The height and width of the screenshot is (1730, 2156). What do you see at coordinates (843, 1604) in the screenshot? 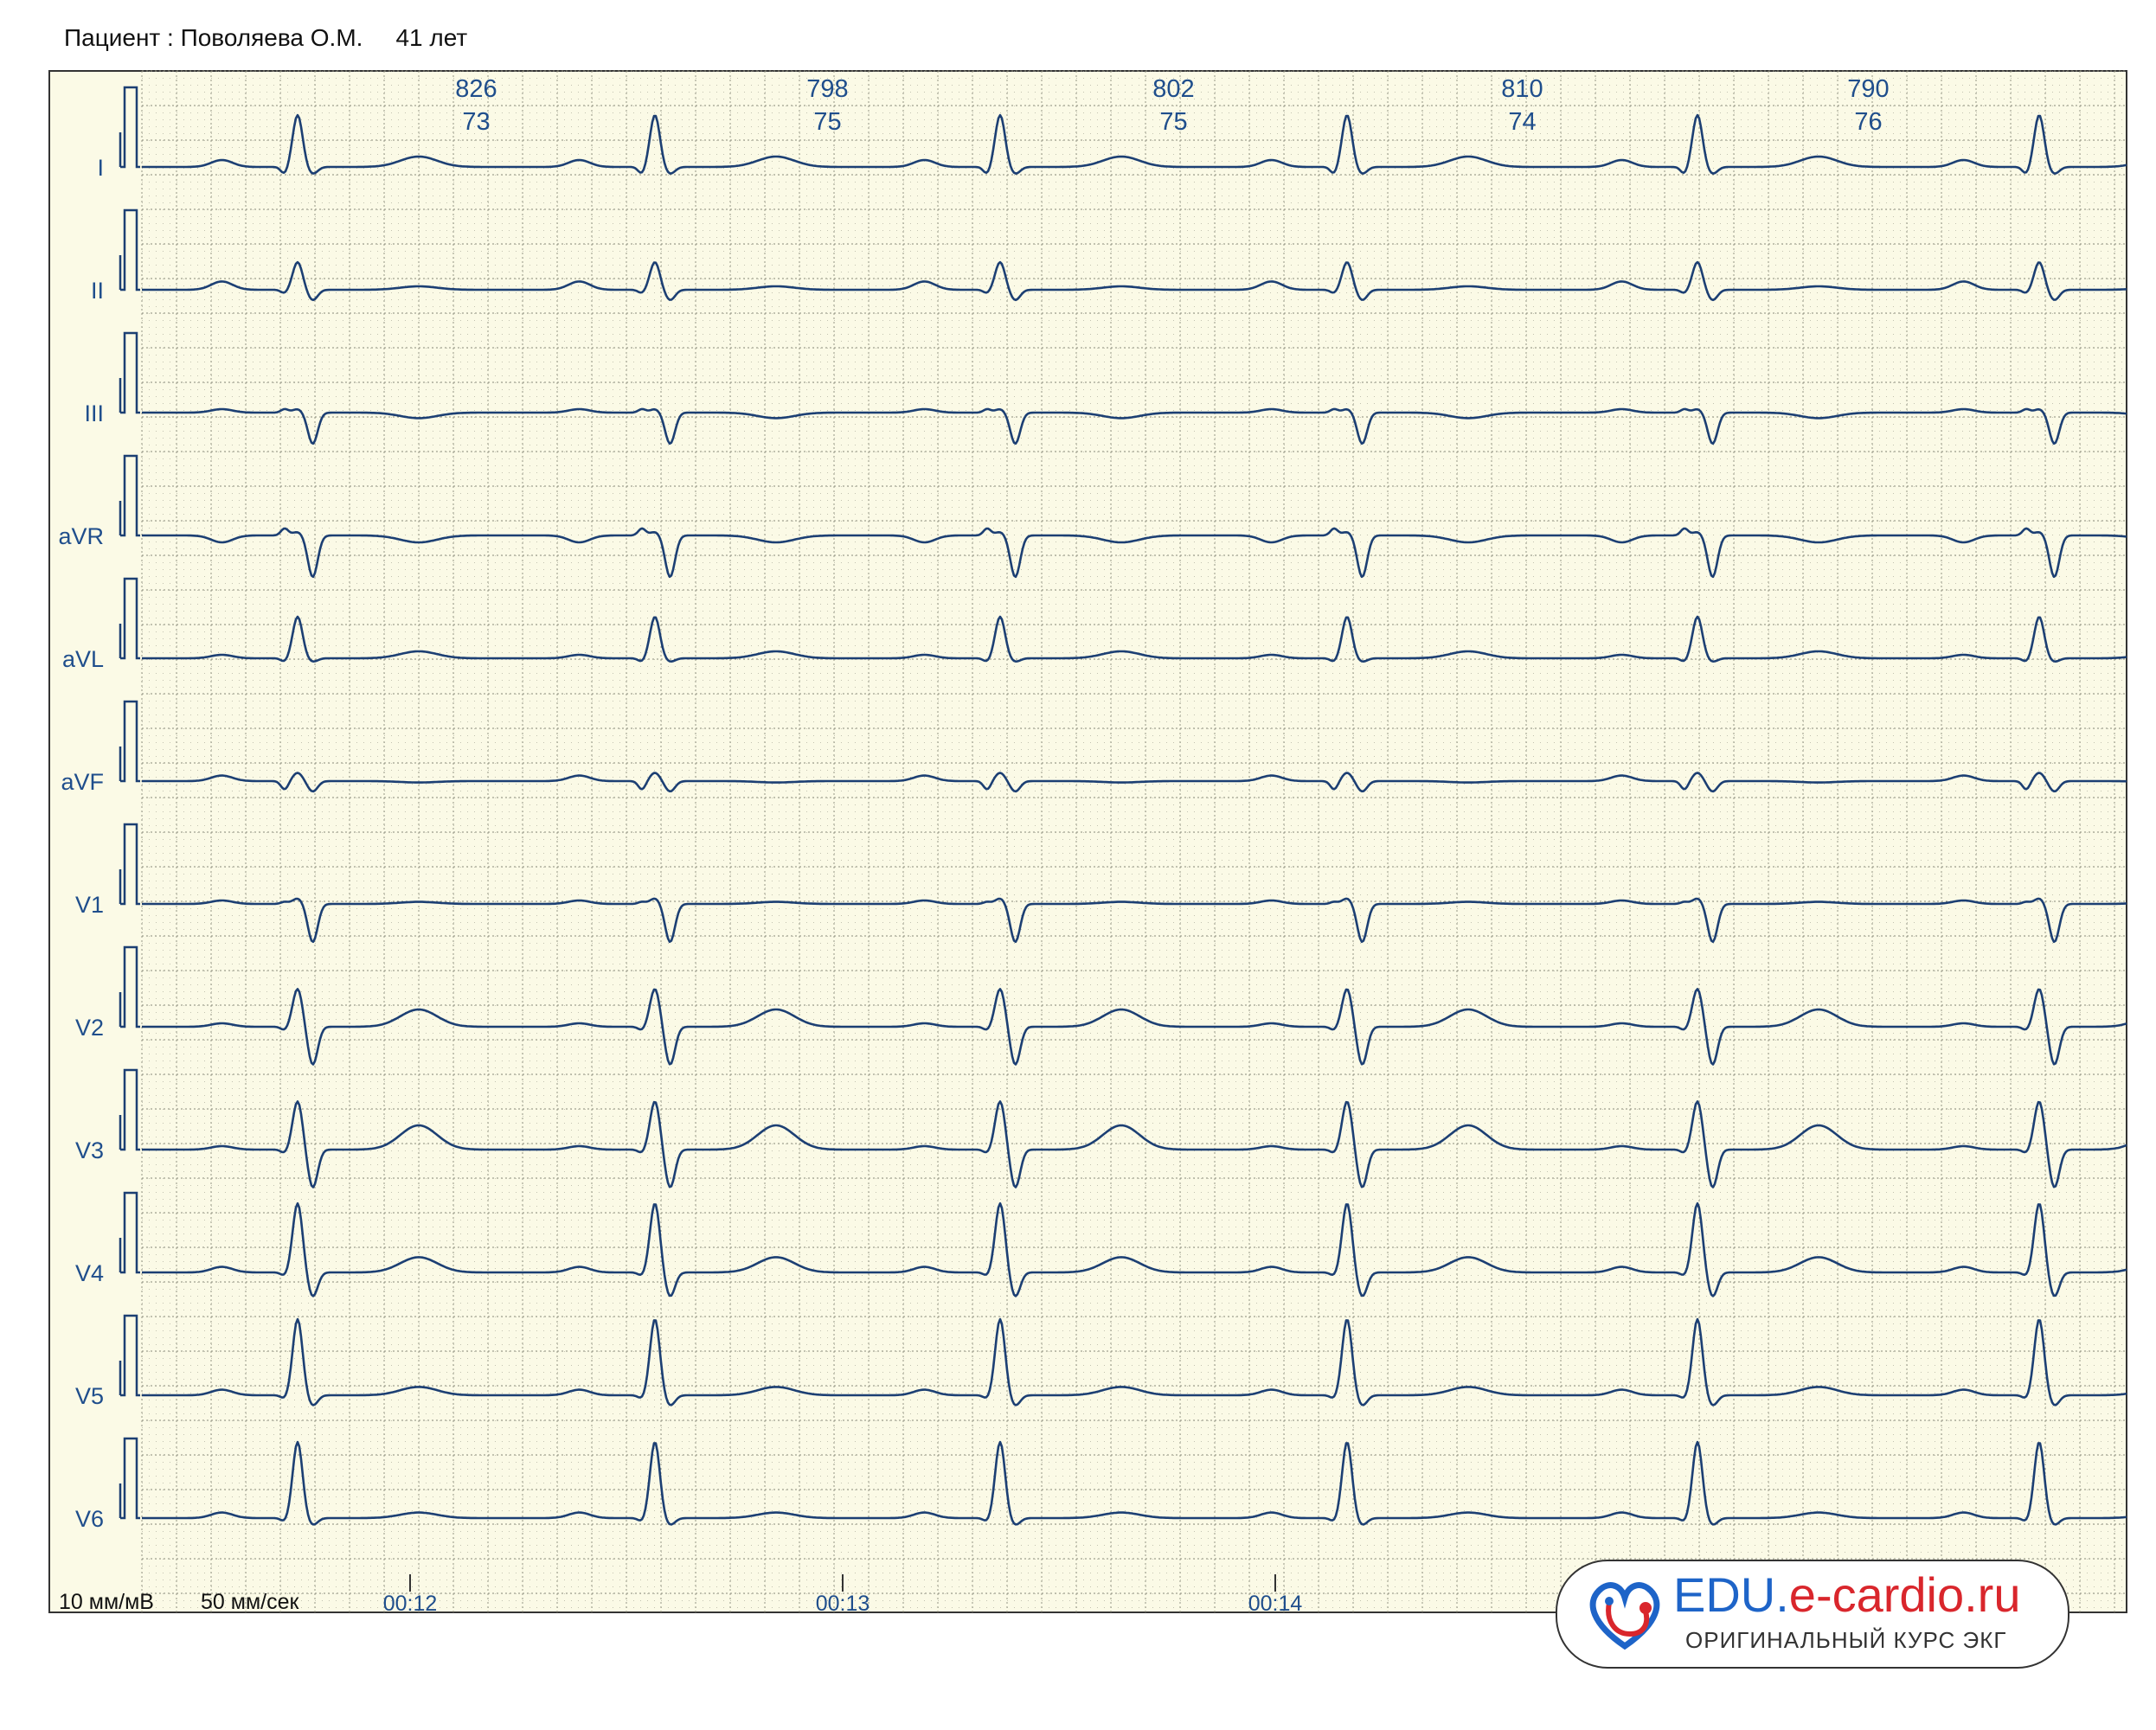
I see `time-tick-label: 00:13` at bounding box center [843, 1604].